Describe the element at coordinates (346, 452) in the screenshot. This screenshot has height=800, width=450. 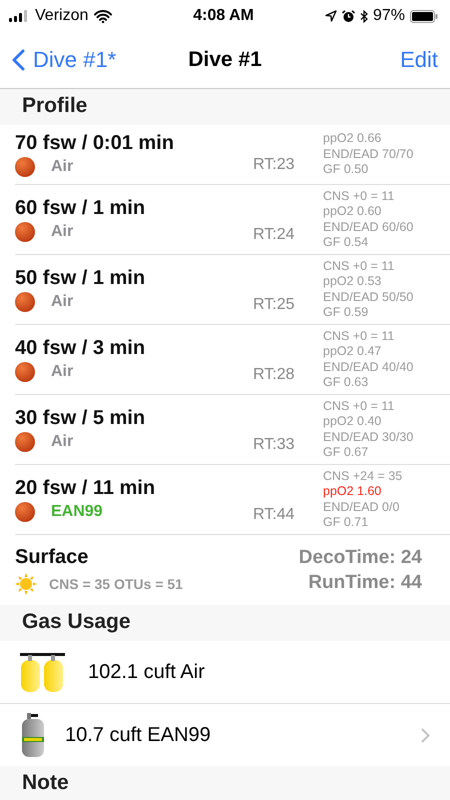
I see `stop-detail: GF 0.67` at that location.